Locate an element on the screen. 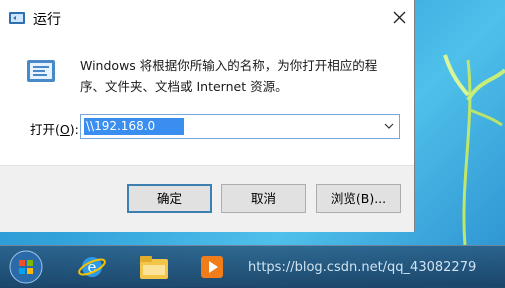 This screenshot has height=288, width=505. open-label-prefix: 打开( is located at coordinates (45, 129).